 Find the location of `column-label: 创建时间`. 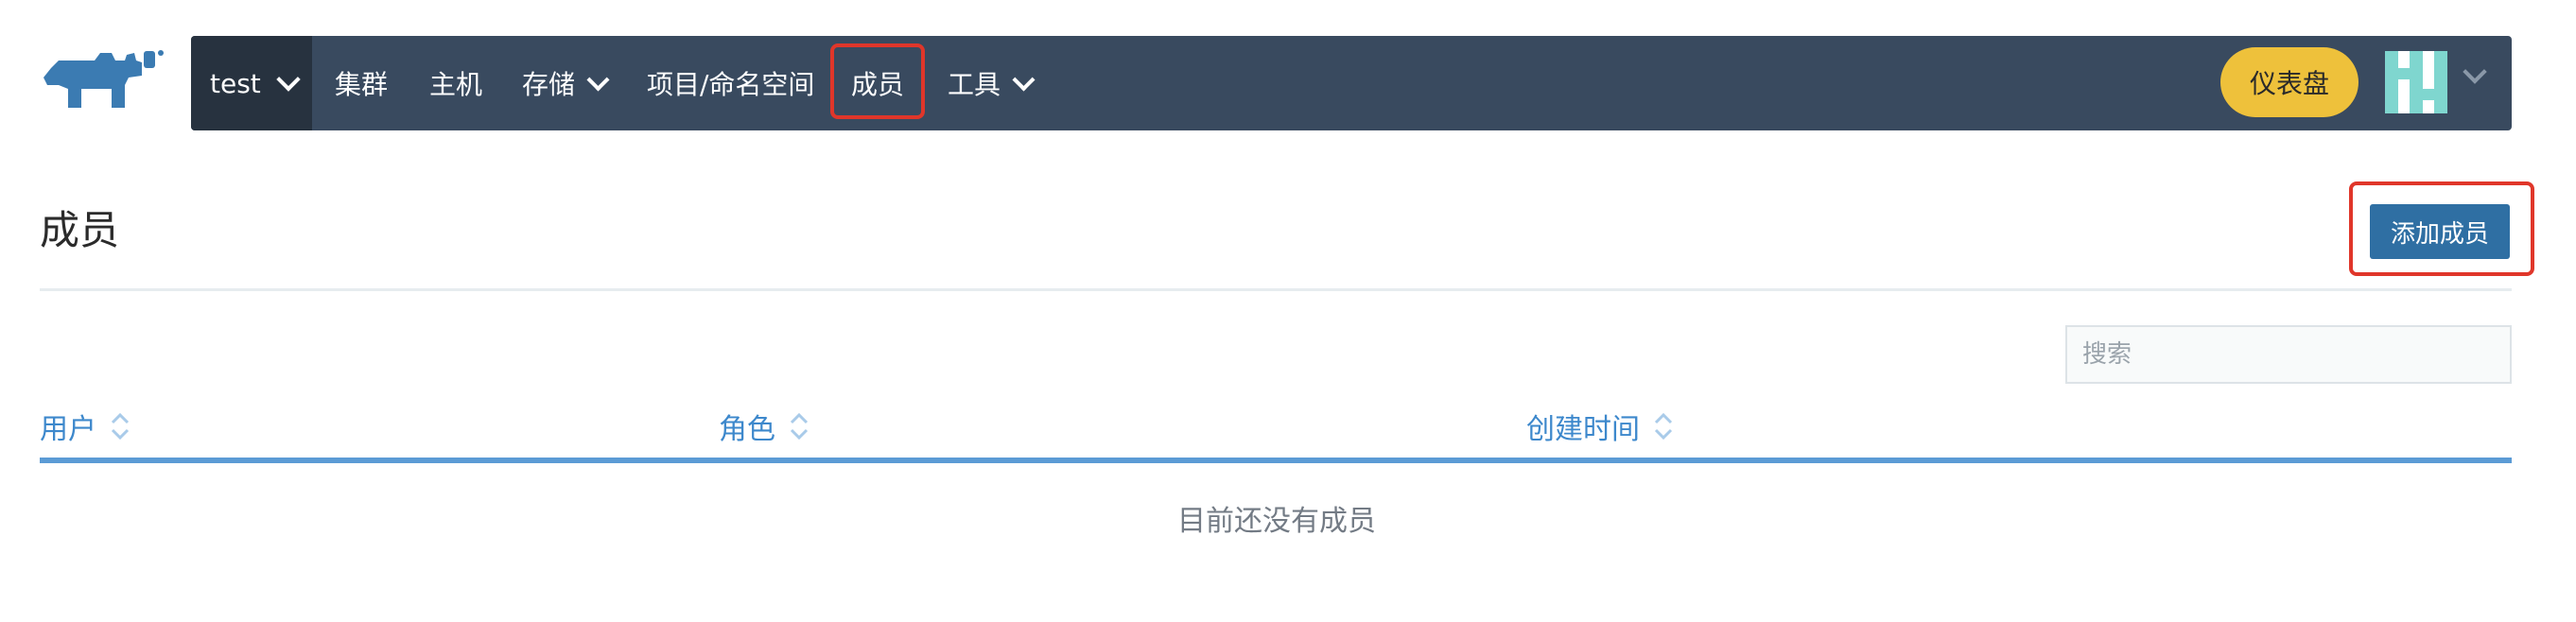

column-label: 创建时间 is located at coordinates (1583, 430).